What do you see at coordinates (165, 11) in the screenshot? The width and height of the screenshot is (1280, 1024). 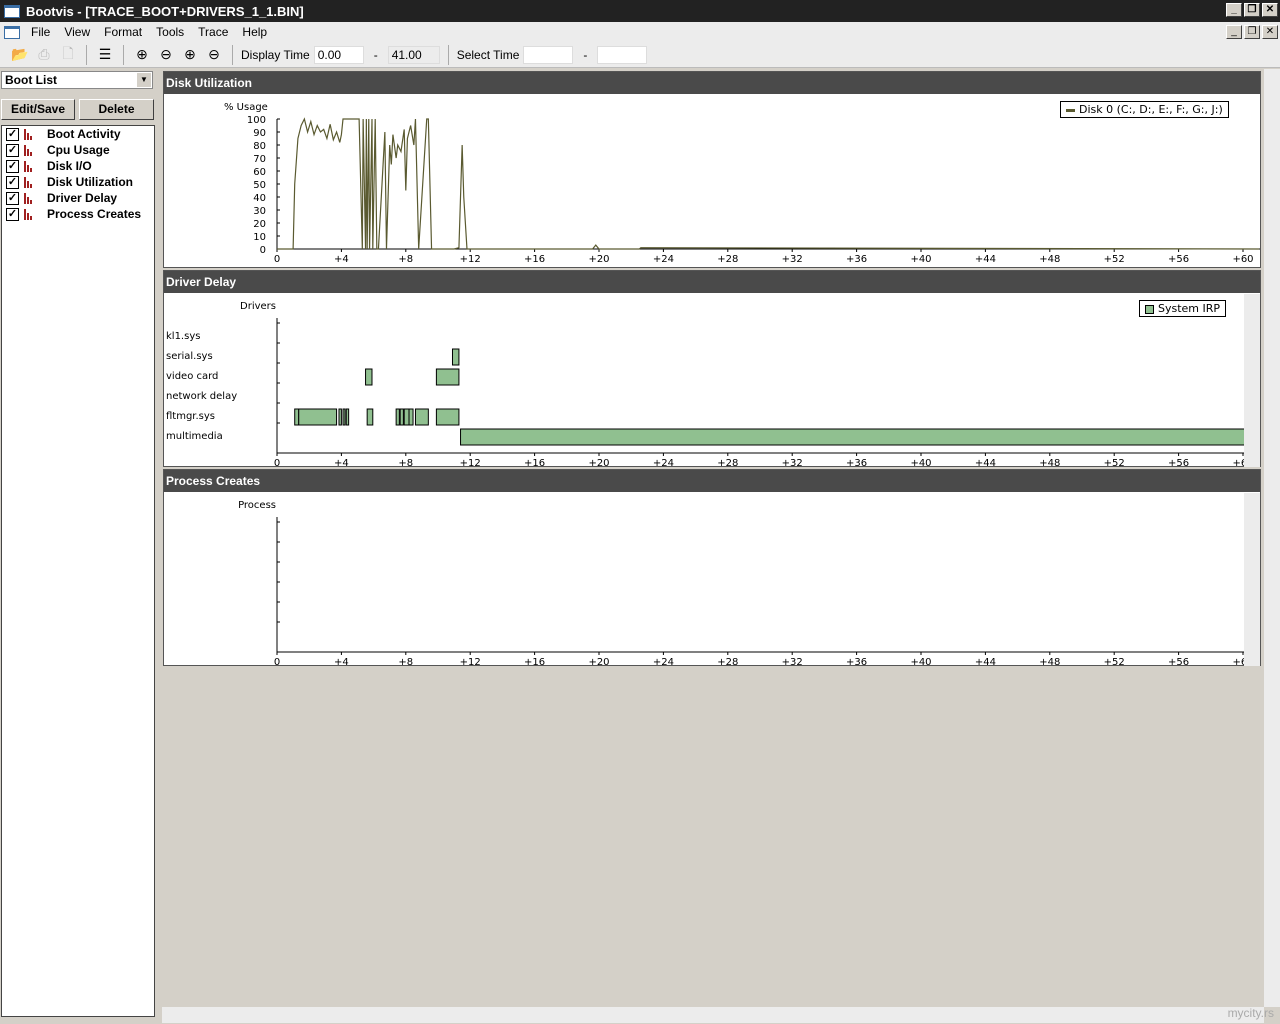 I see `window-title: Bootvis - [TRACE_BOOT+DRIVERS_1_1.BIN]` at bounding box center [165, 11].